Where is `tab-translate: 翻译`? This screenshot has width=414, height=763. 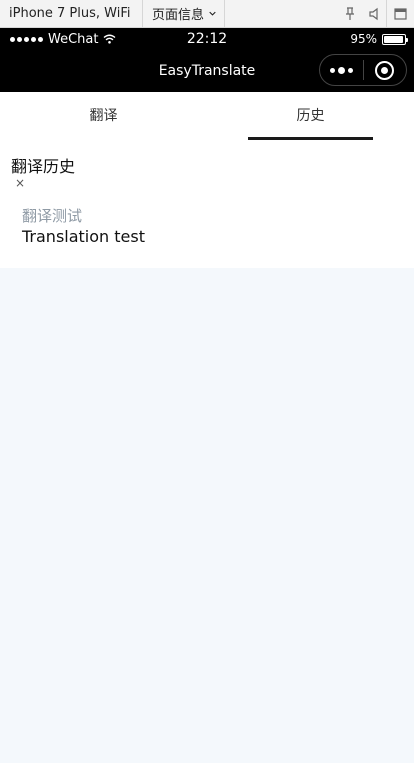
tab-translate: 翻译 is located at coordinates (103, 116).